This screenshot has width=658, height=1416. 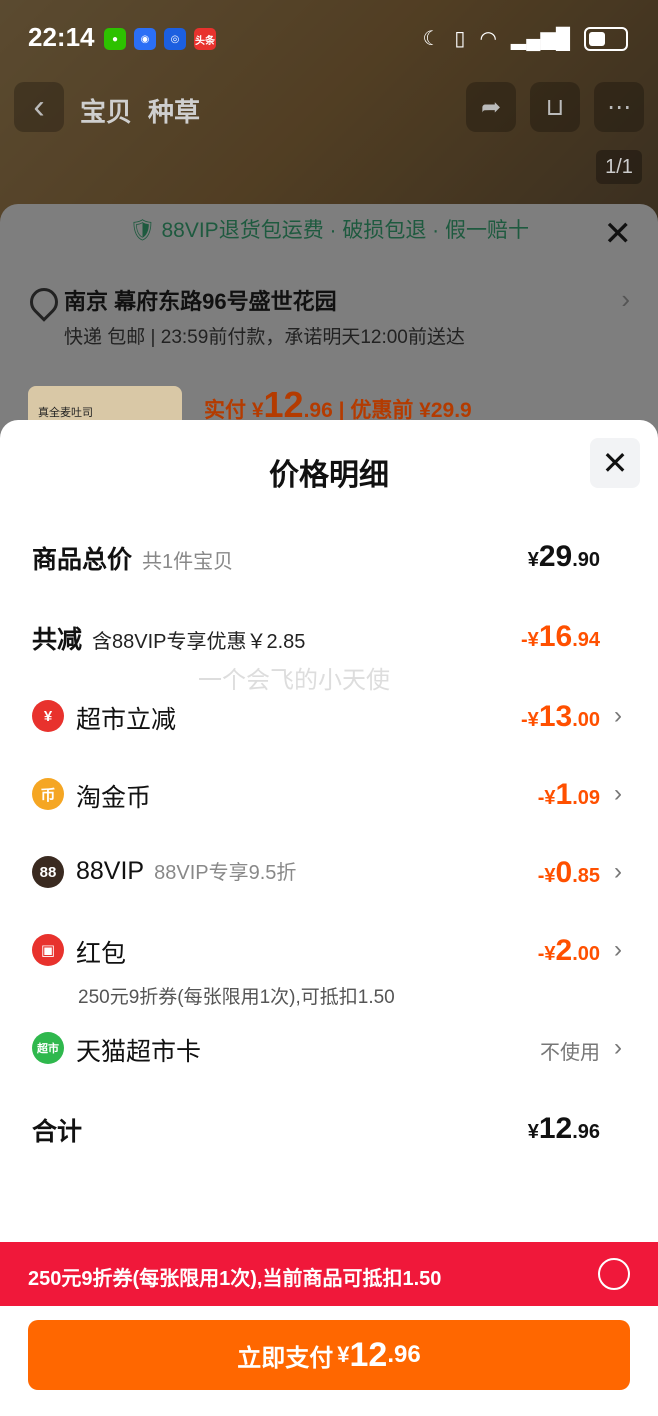 I want to click on discount-label: 88VIP, so click(x=110, y=871).